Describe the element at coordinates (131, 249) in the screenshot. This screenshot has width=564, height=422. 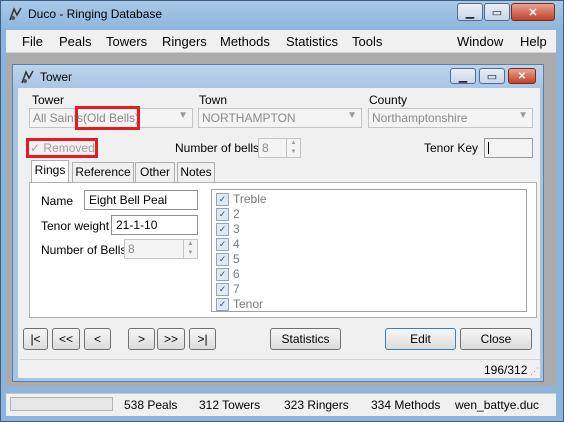
I see `ring-bells-value: 8` at that location.